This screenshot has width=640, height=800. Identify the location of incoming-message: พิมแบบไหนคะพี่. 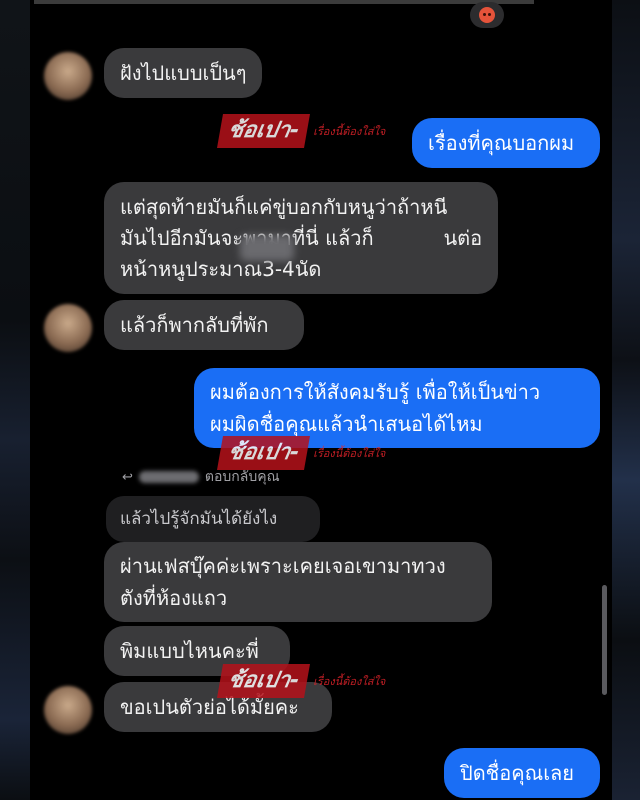
(197, 651).